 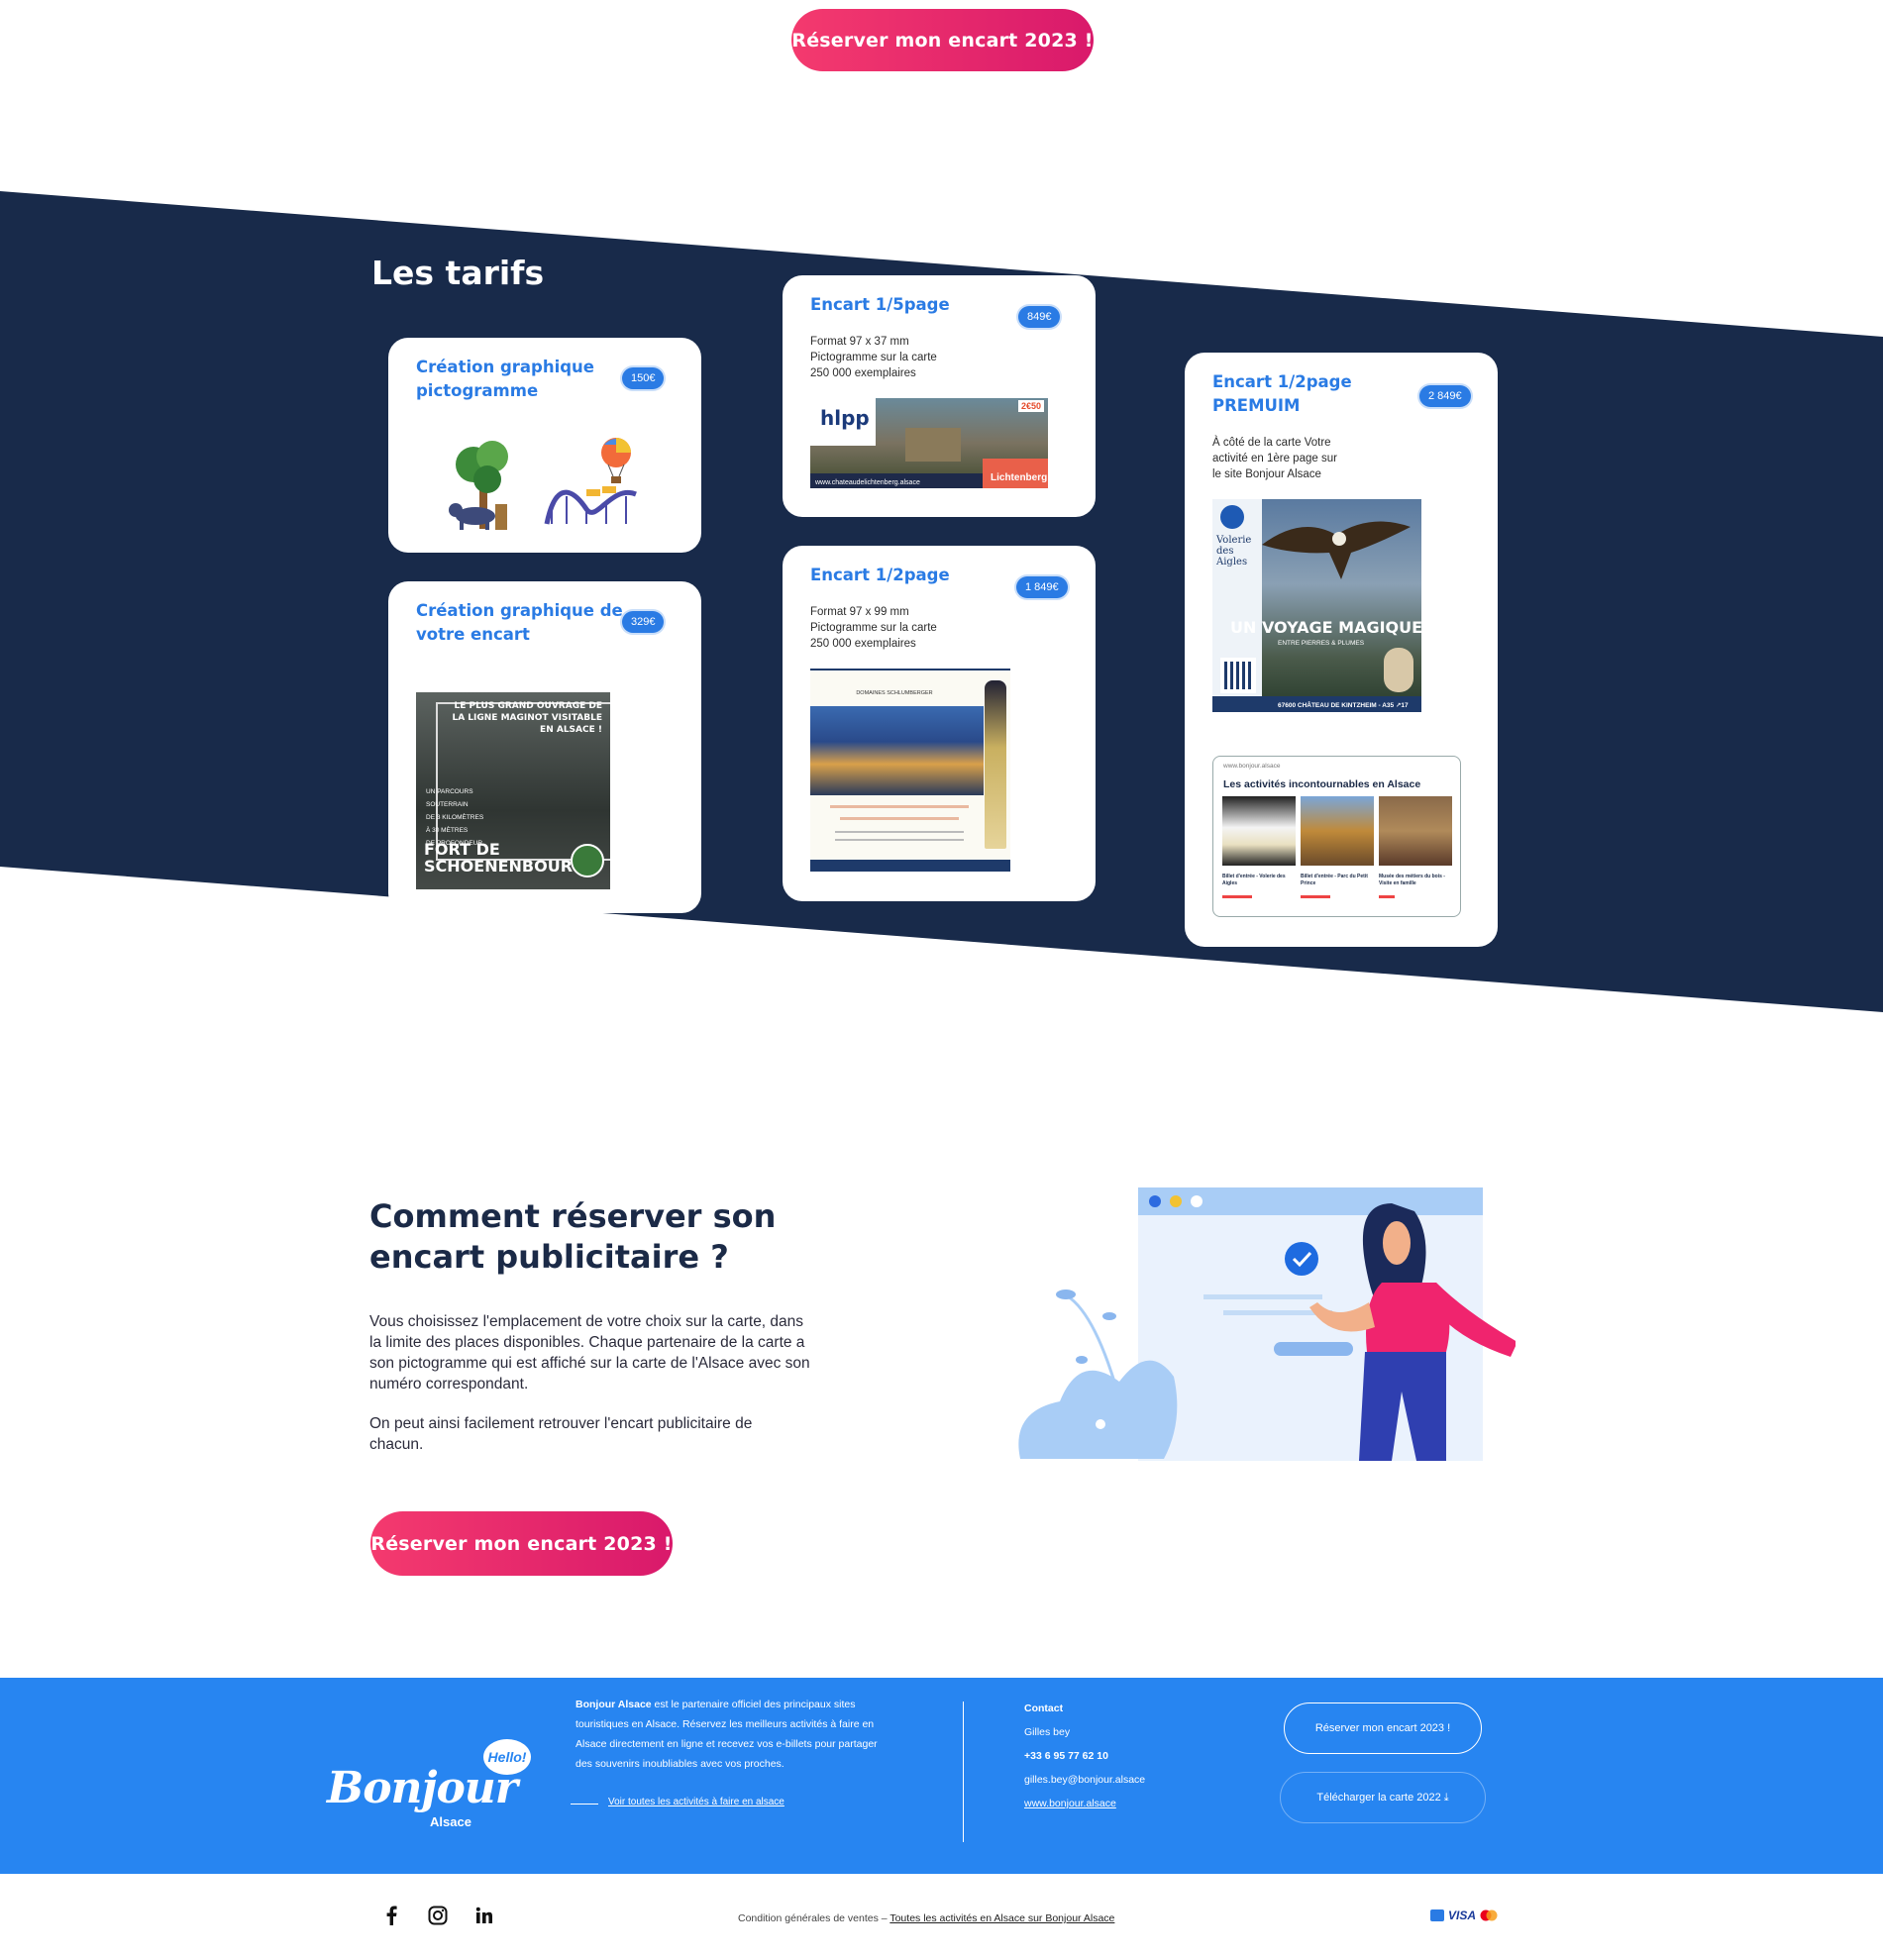 I want to click on howto-title-line: Comment réserver son, so click(x=573, y=1216).